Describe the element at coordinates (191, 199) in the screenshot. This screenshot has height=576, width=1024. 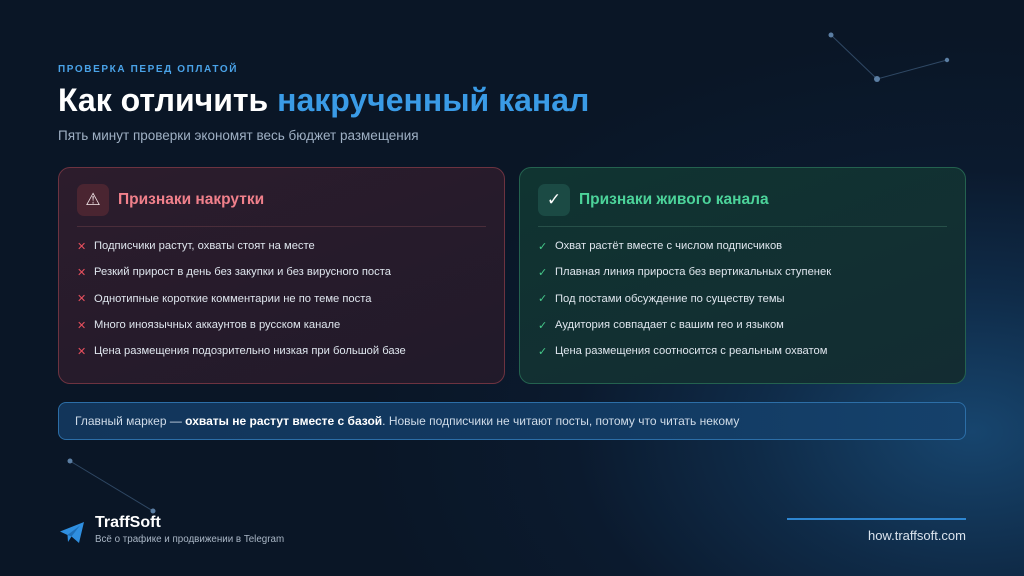
I see `fake-signs-title: Признаки накрутки` at that location.